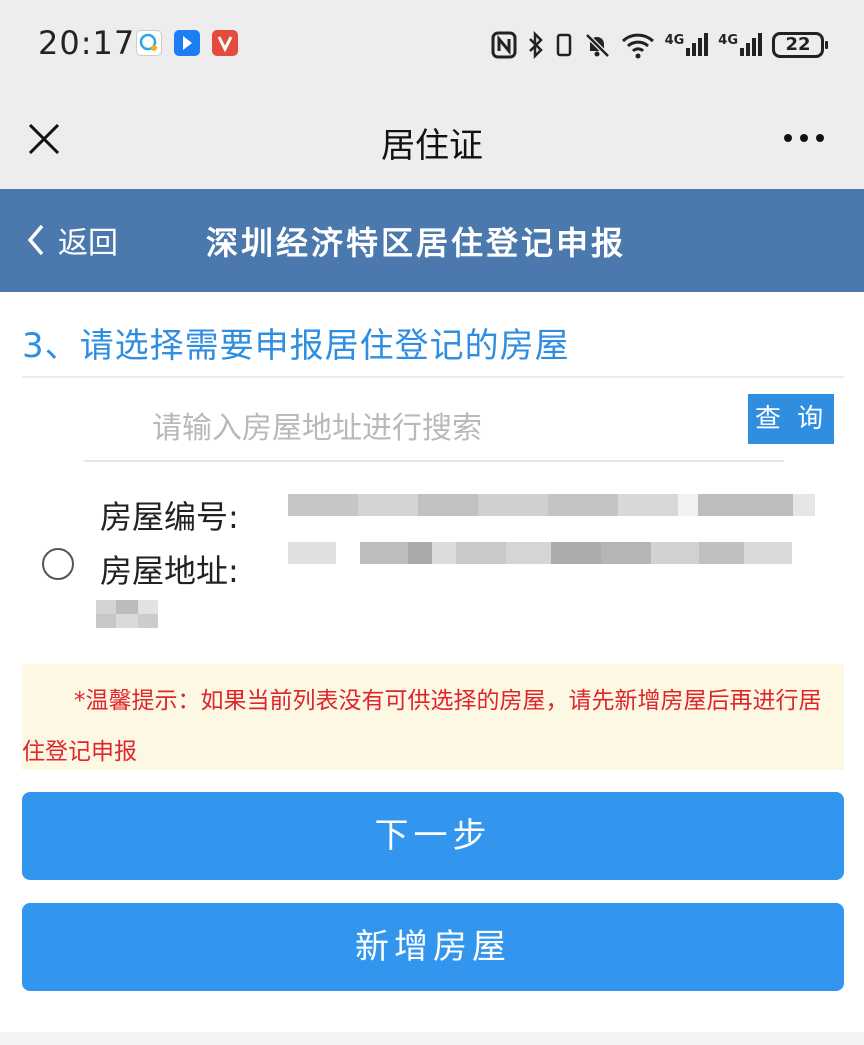 This screenshot has width=864, height=1045. Describe the element at coordinates (169, 517) in the screenshot. I see `house-number-label: 房屋编号:` at that location.